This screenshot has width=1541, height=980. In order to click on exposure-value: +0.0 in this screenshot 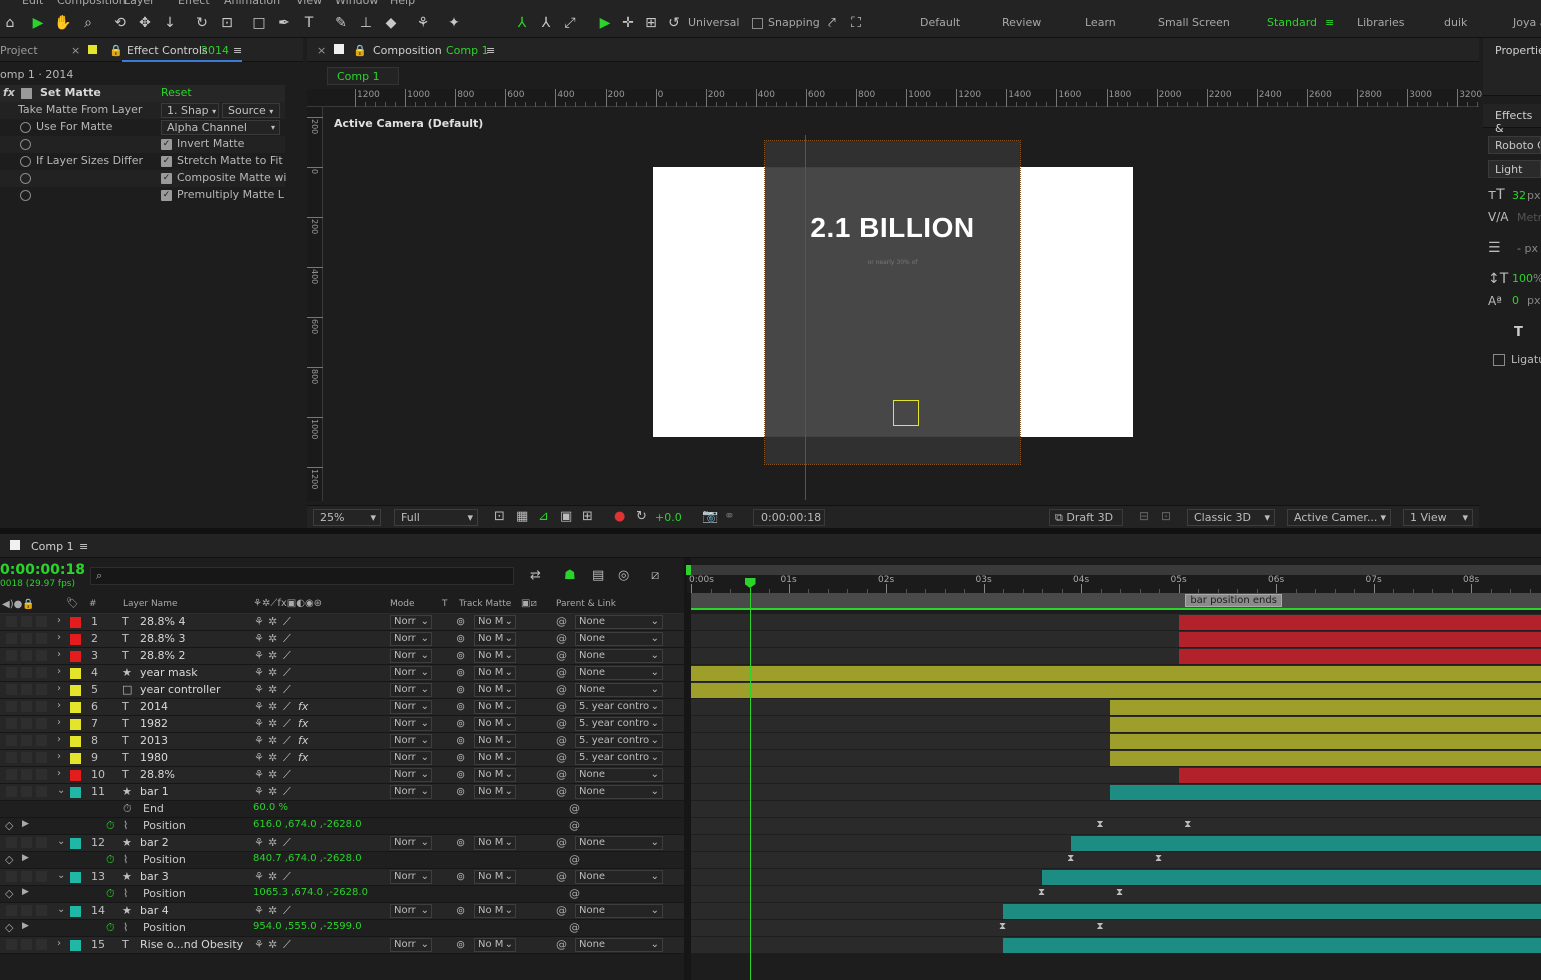, I will do `click(668, 517)`.